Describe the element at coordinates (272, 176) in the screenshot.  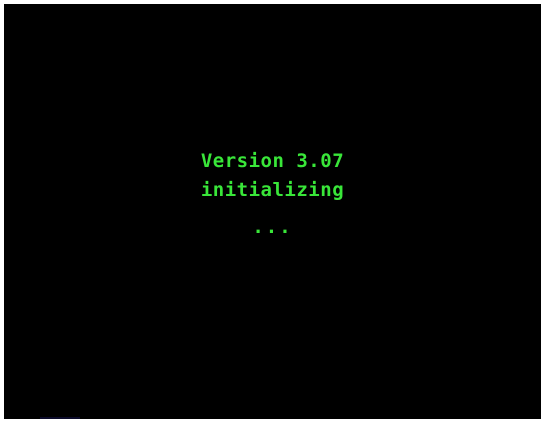
I see `boot-message: Version 3.07 initializing` at that location.